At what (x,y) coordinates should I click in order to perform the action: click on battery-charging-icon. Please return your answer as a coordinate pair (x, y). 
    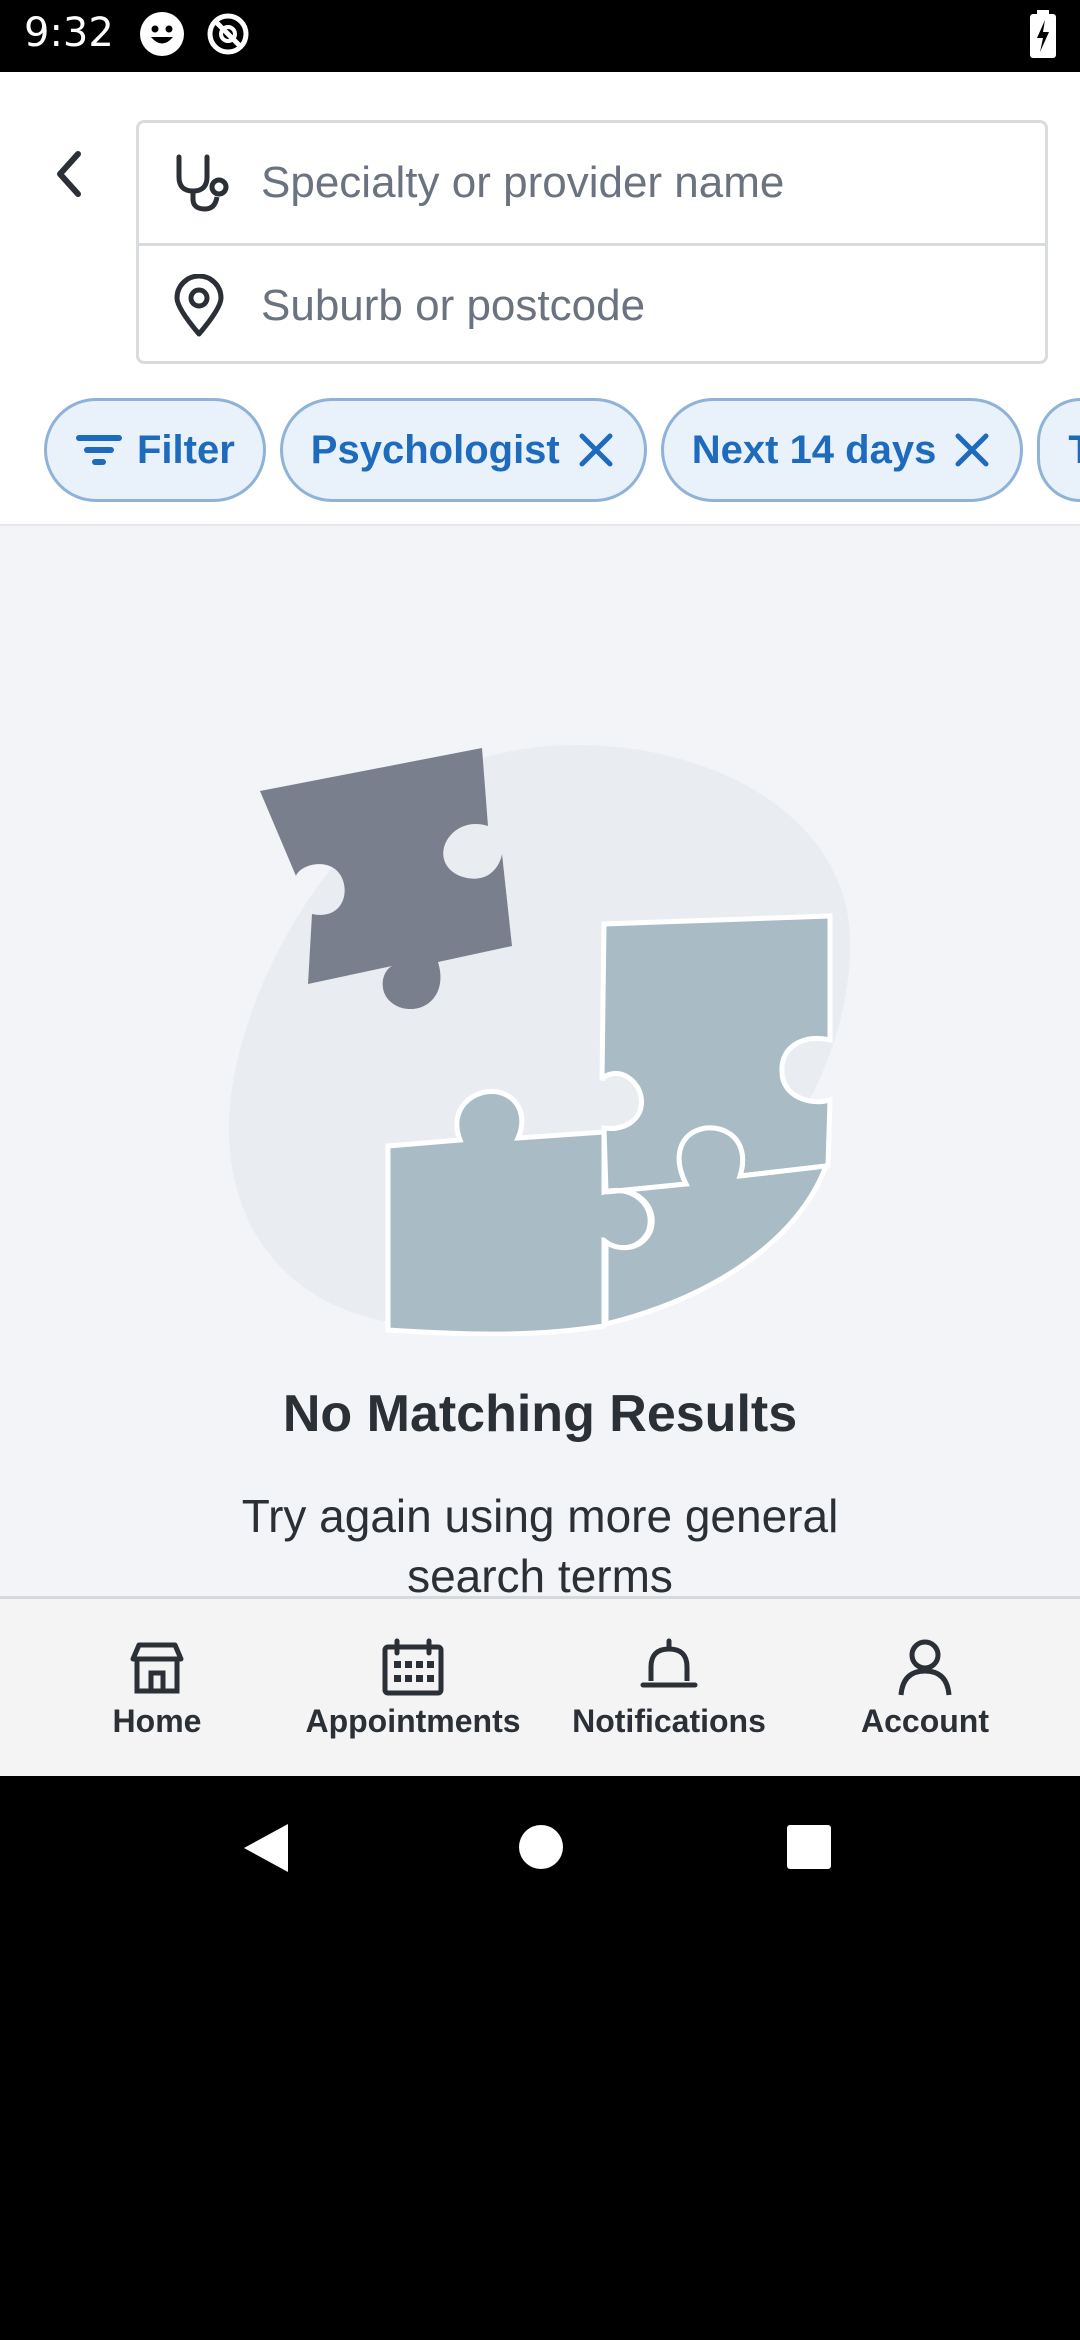
    Looking at the image, I should click on (1043, 36).